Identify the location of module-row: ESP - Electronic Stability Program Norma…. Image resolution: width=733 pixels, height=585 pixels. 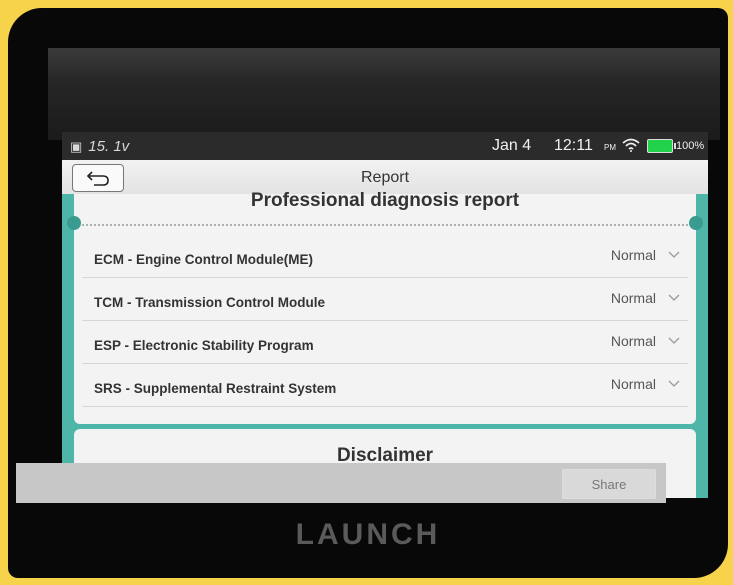
(385, 342).